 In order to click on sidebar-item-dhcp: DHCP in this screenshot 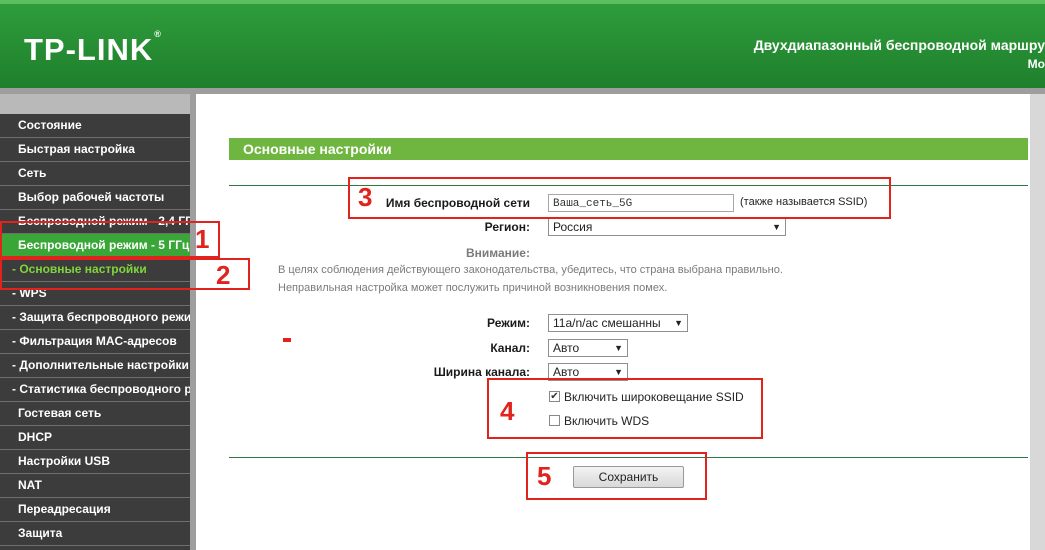, I will do `click(95, 438)`.